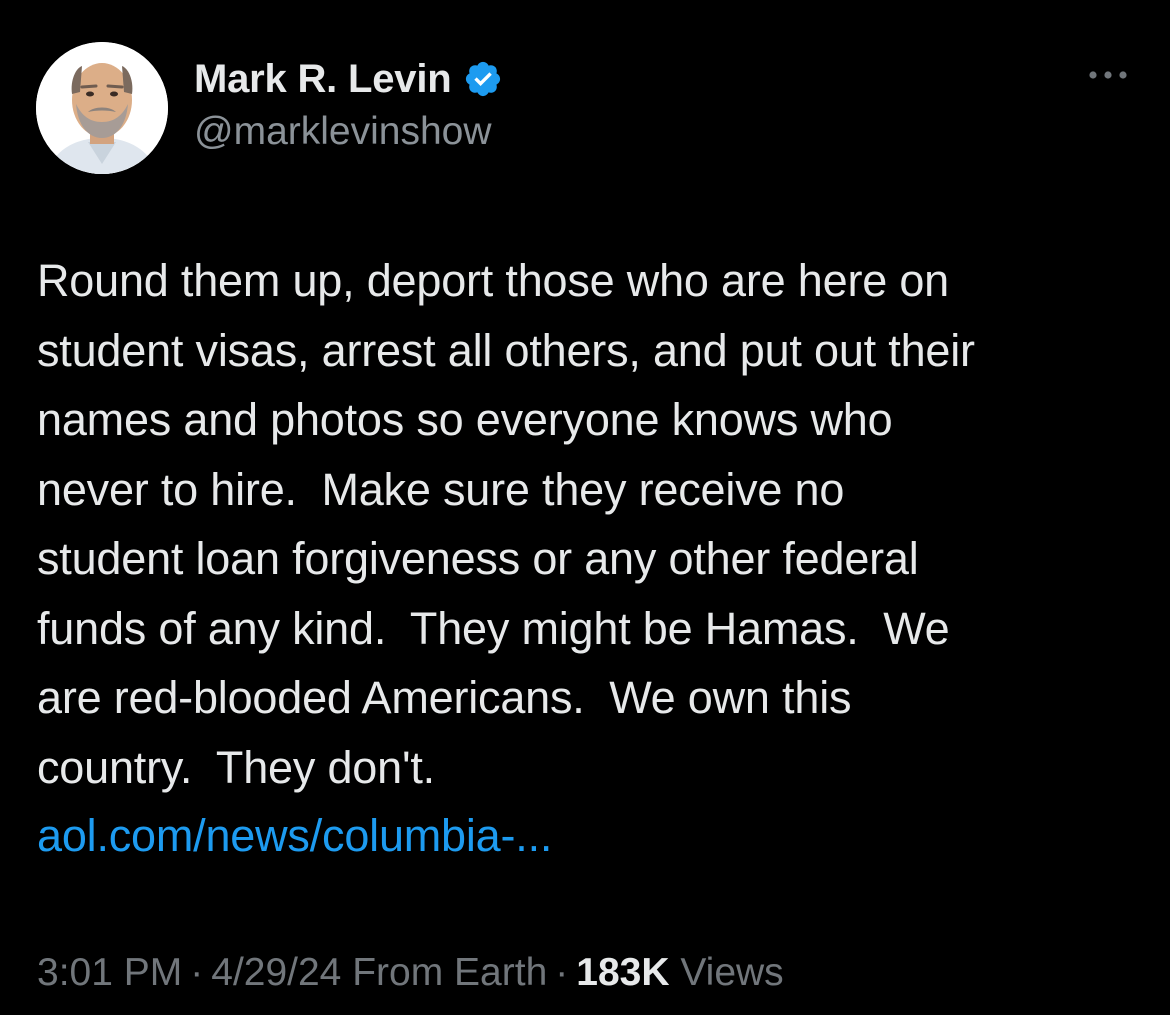 This screenshot has height=1015, width=1170. Describe the element at coordinates (276, 972) in the screenshot. I see `tweet-date: 4/29/24` at that location.